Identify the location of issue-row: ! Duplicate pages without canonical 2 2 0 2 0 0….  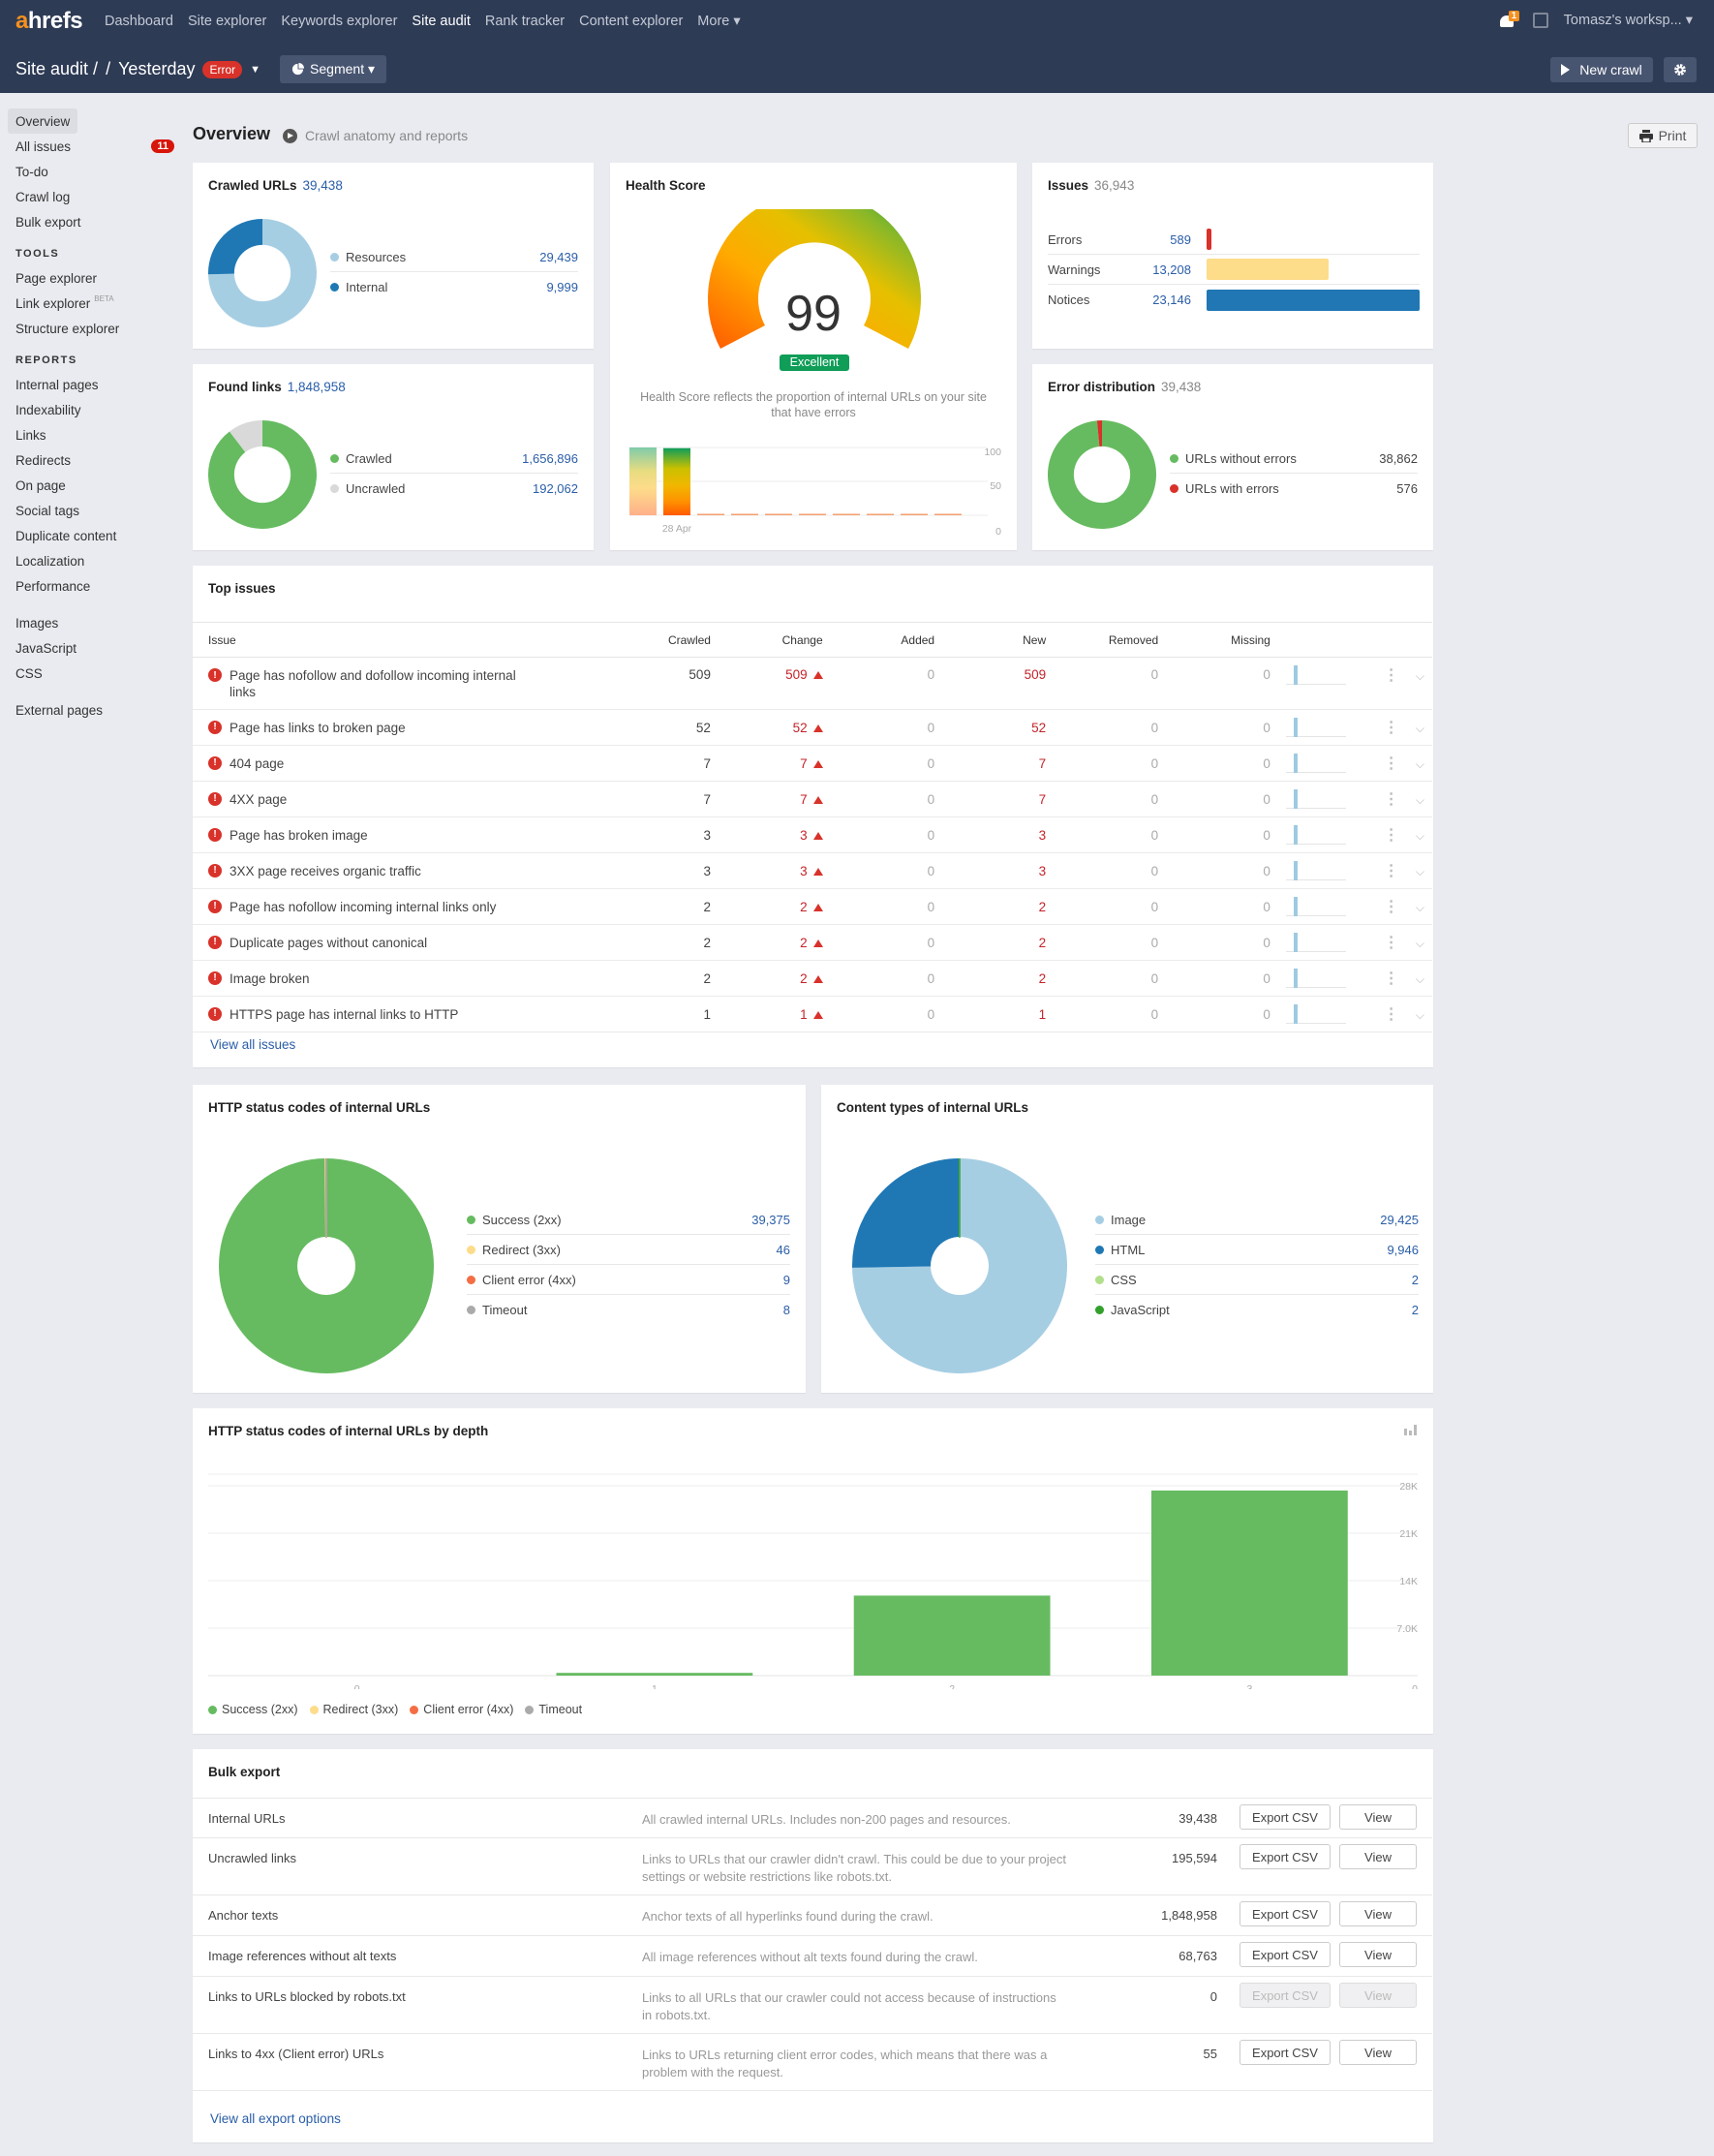
(812, 943).